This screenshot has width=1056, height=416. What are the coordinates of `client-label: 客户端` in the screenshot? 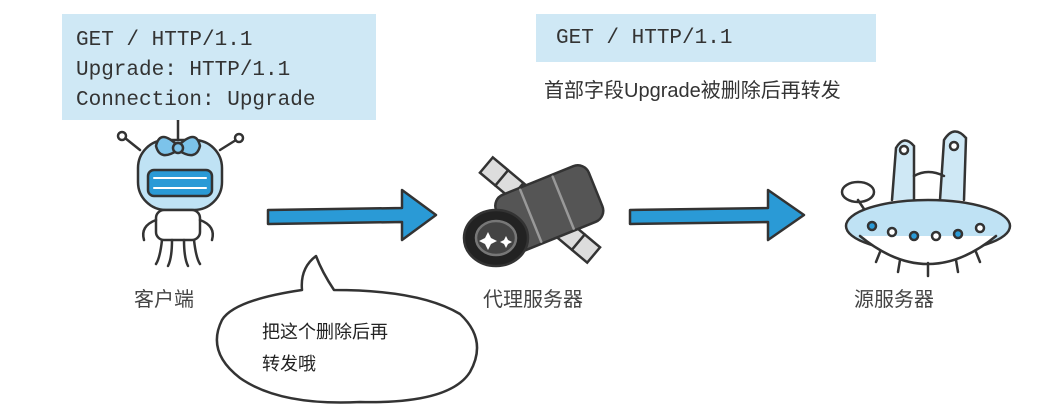 It's located at (164, 300).